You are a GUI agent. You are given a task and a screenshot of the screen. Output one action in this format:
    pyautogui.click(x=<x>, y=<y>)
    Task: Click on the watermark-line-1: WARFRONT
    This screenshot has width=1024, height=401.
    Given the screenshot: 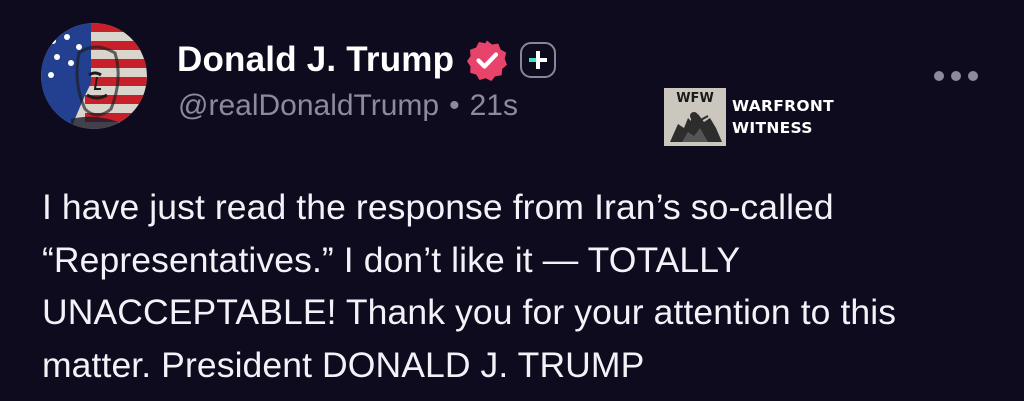 What is the action you would take?
    pyautogui.click(x=783, y=106)
    